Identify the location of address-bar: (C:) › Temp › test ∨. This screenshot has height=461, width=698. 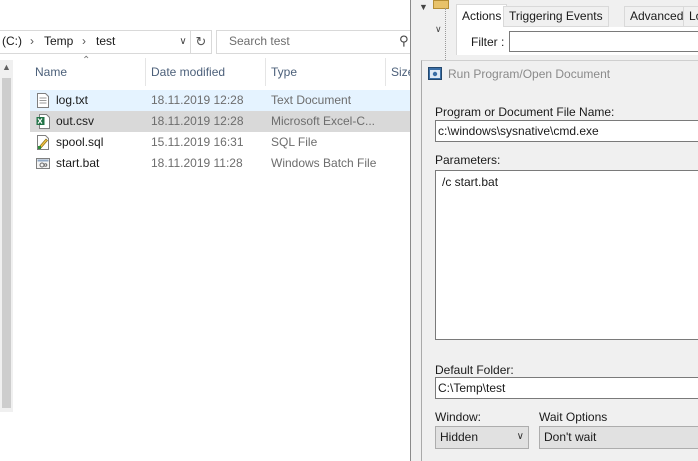
(95, 42).